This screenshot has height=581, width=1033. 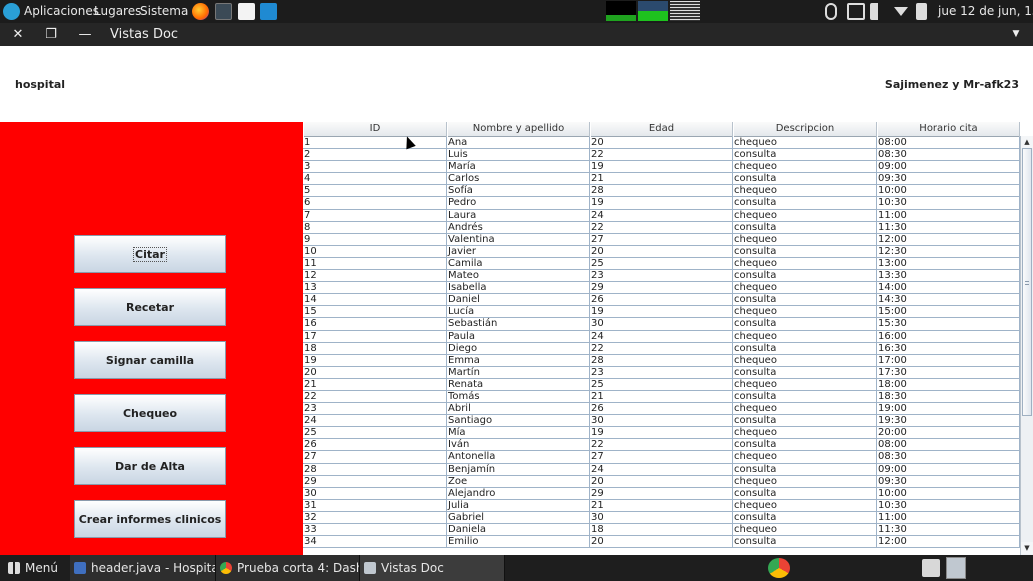 What do you see at coordinates (948, 300) in the screenshot?
I see `cell-time: 14:30` at bounding box center [948, 300].